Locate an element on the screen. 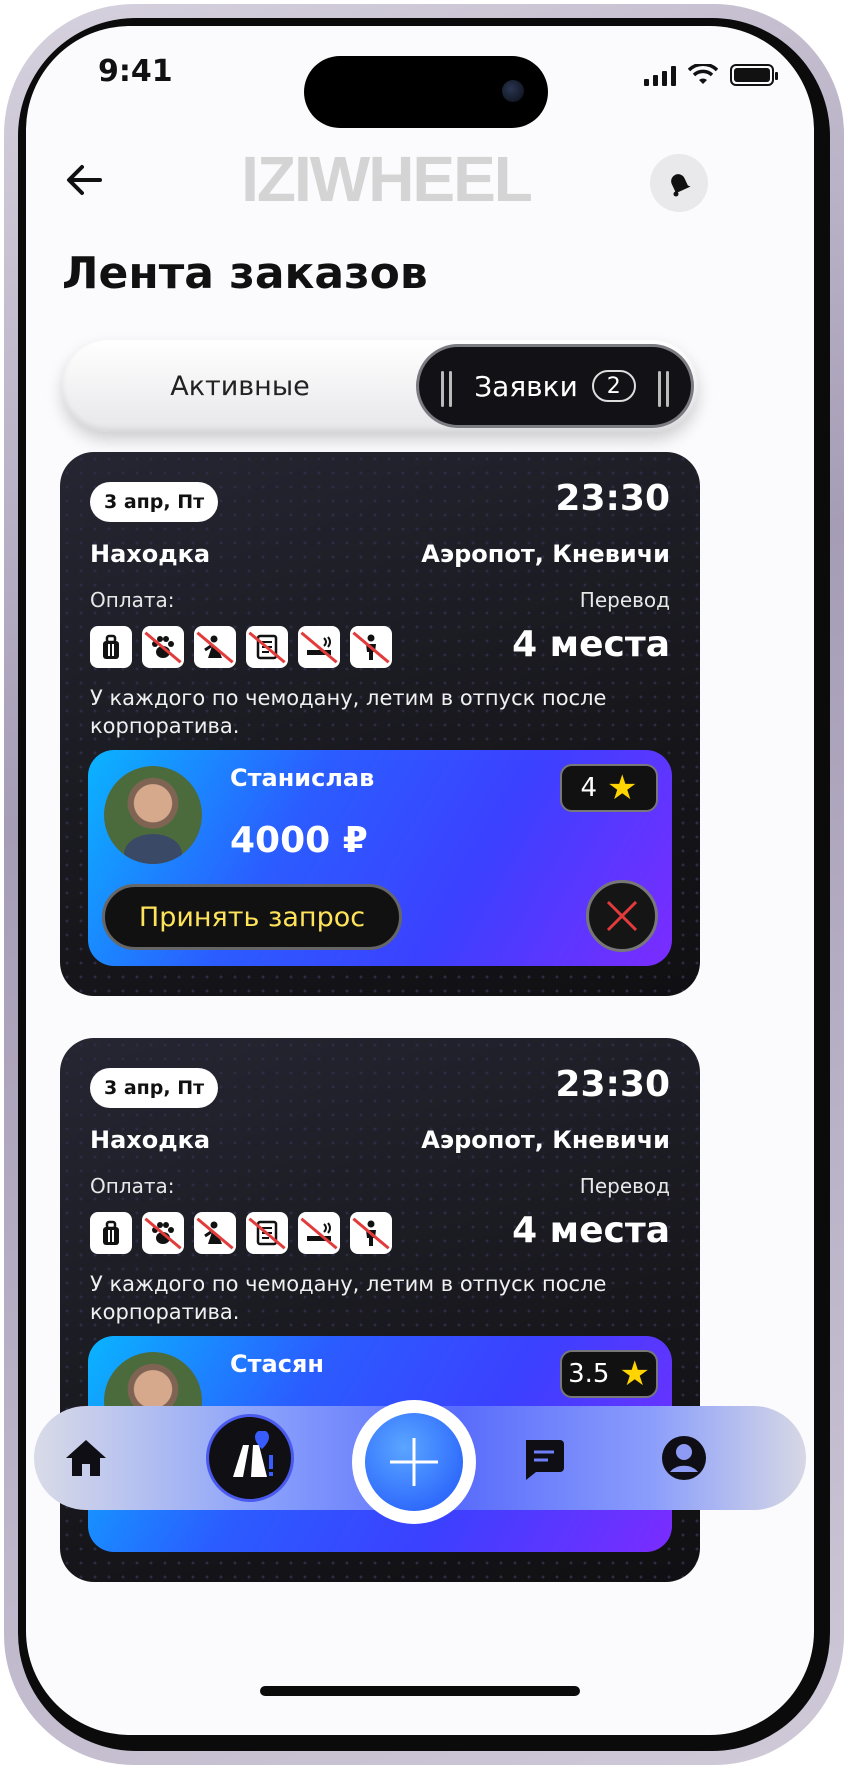 The width and height of the screenshot is (856, 1769). route-icon is located at coordinates (253, 1454).